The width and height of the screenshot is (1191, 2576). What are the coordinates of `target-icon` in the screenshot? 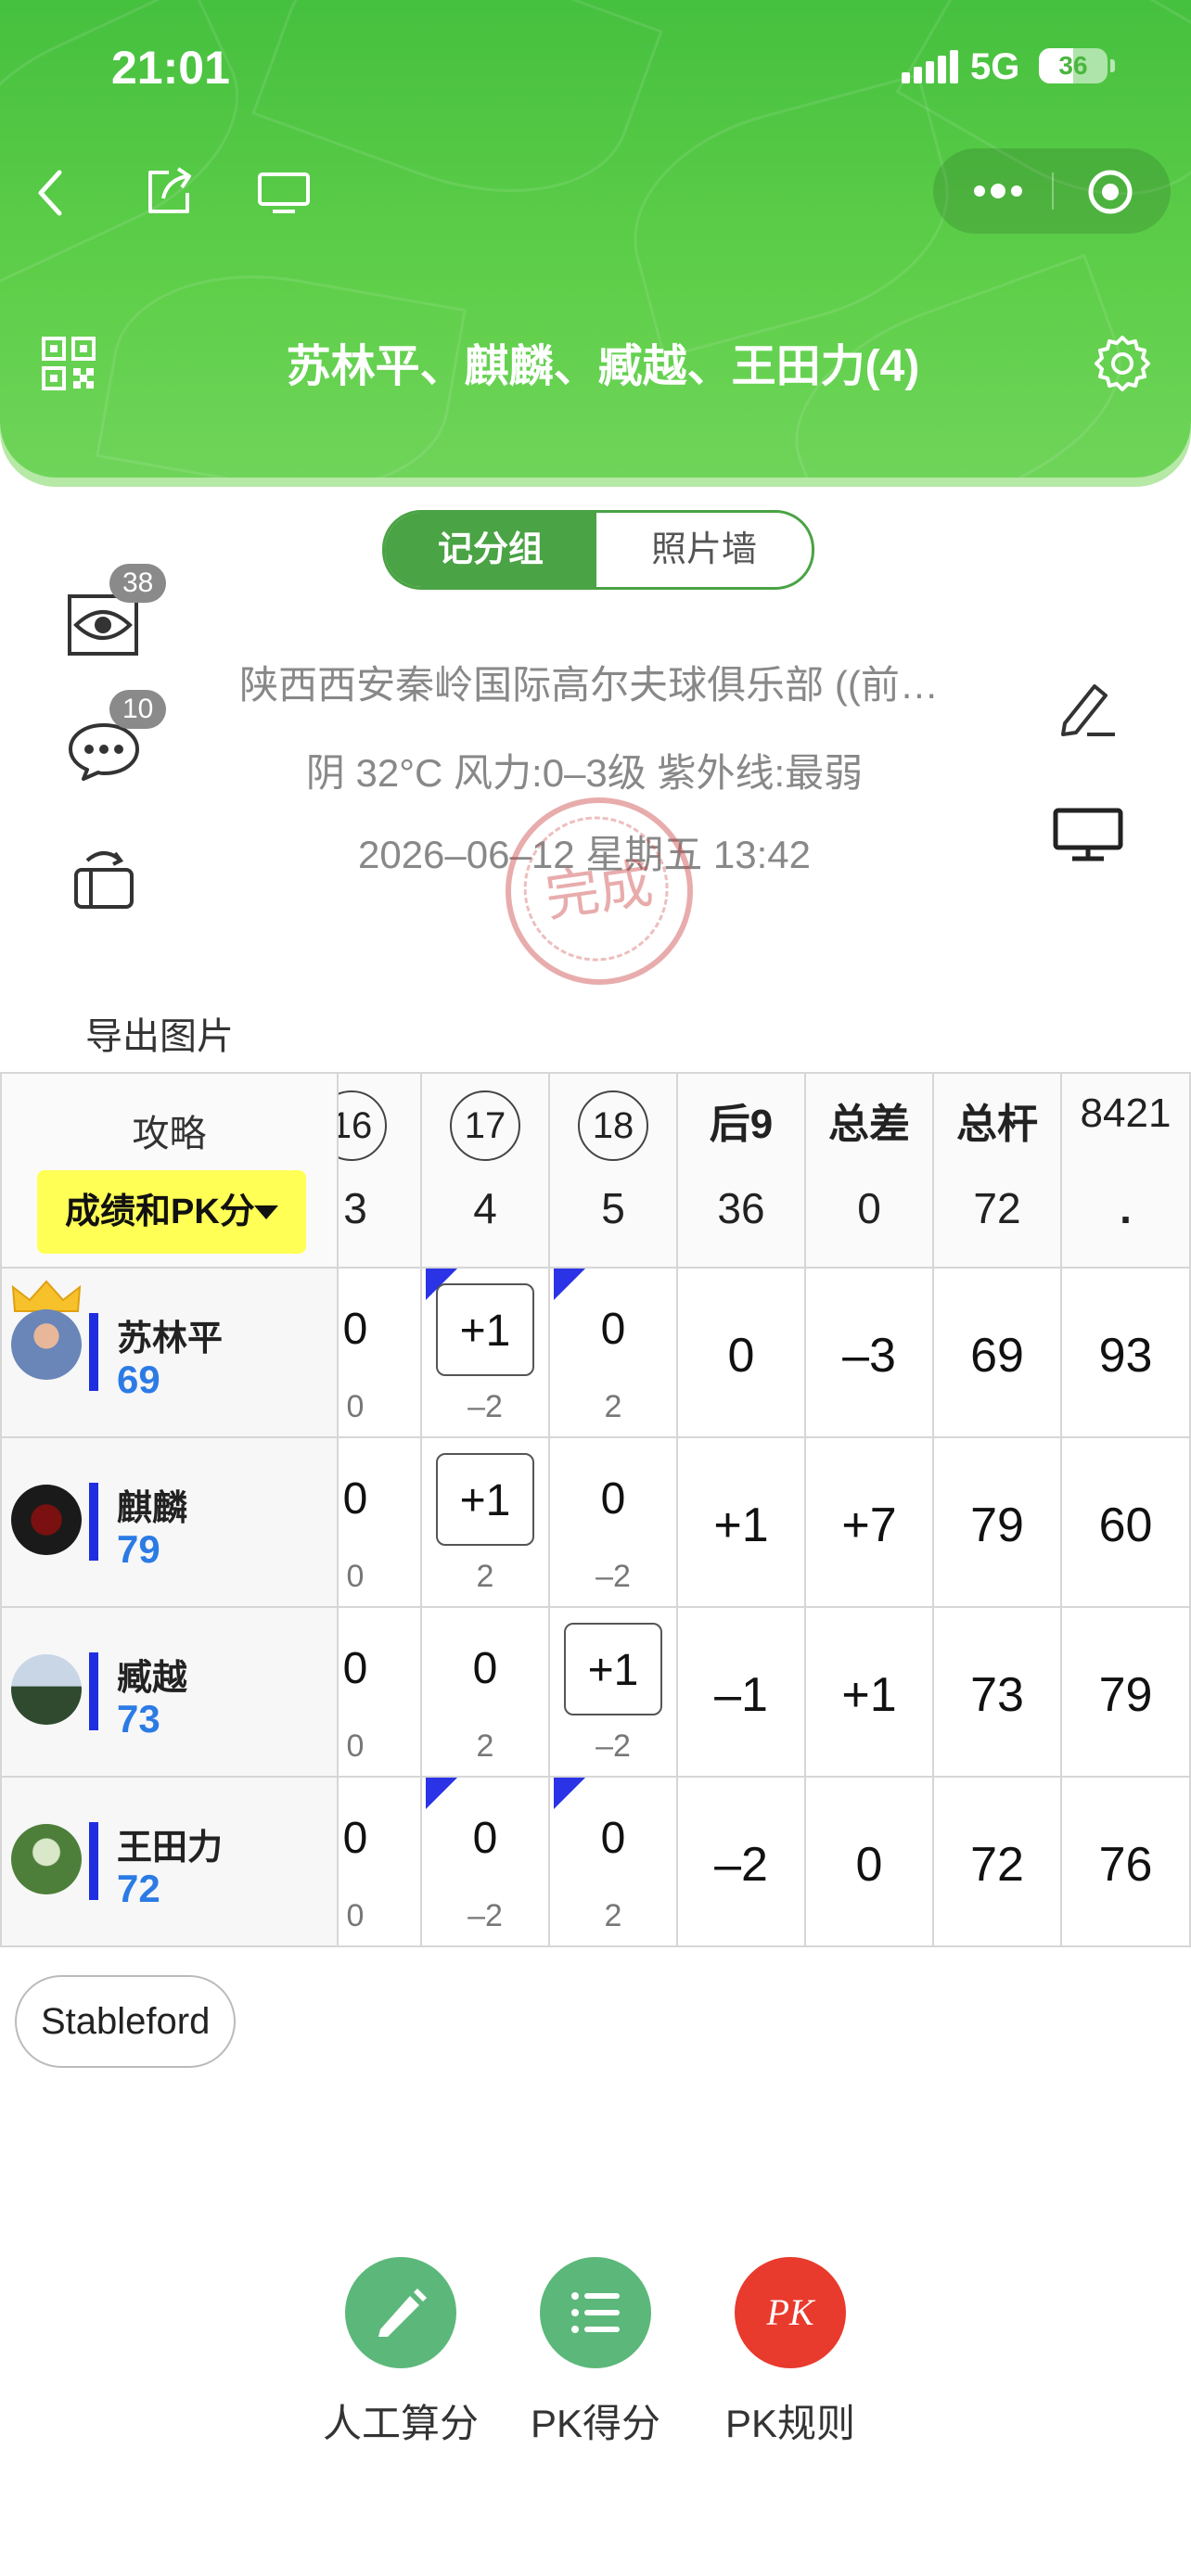 It's located at (1110, 192).